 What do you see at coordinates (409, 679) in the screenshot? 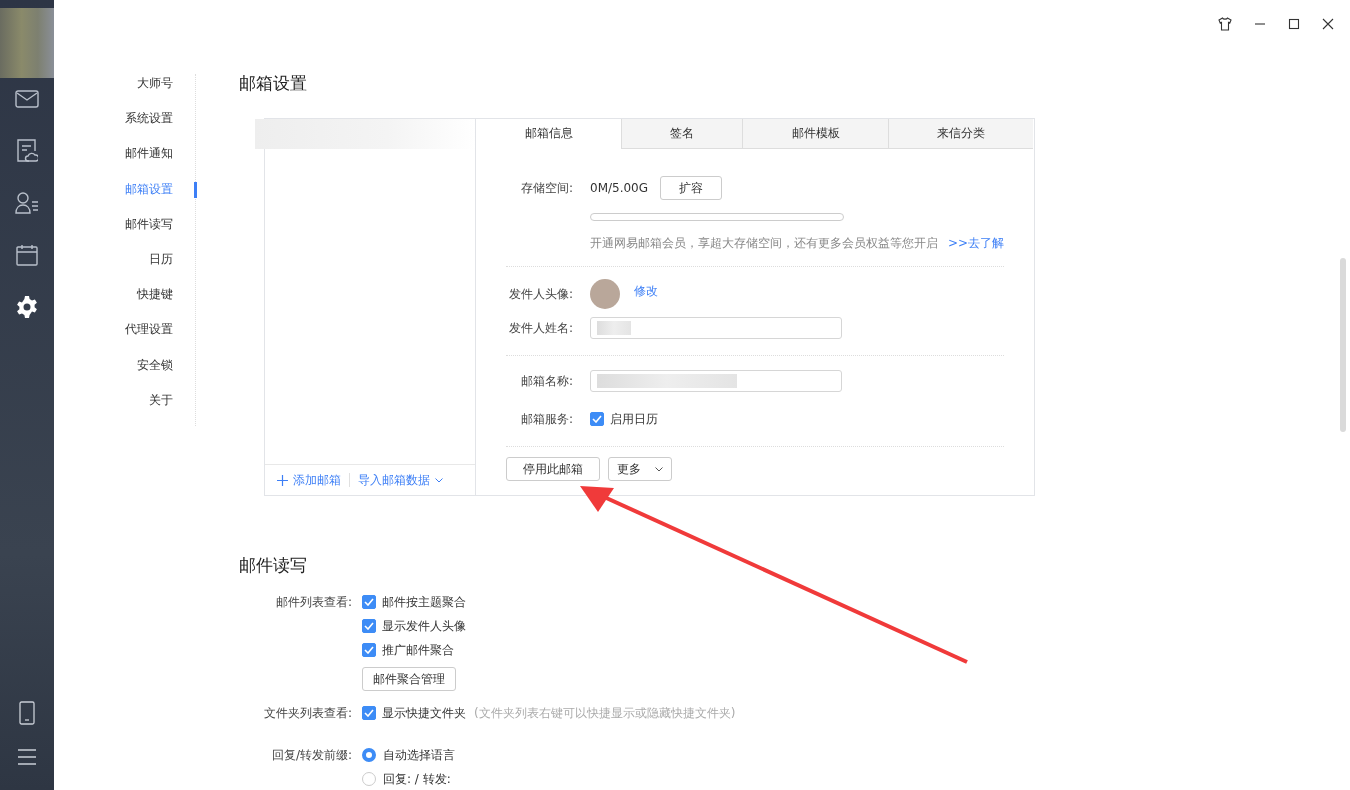
I see `manage-button: 邮件聚合管理` at bounding box center [409, 679].